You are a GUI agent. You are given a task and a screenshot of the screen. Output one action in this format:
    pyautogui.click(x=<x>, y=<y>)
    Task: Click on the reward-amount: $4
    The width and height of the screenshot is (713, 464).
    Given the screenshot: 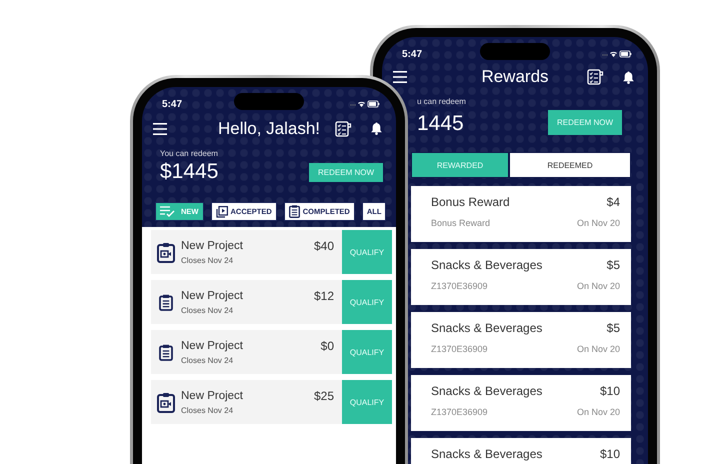 What is the action you would take?
    pyautogui.click(x=613, y=202)
    